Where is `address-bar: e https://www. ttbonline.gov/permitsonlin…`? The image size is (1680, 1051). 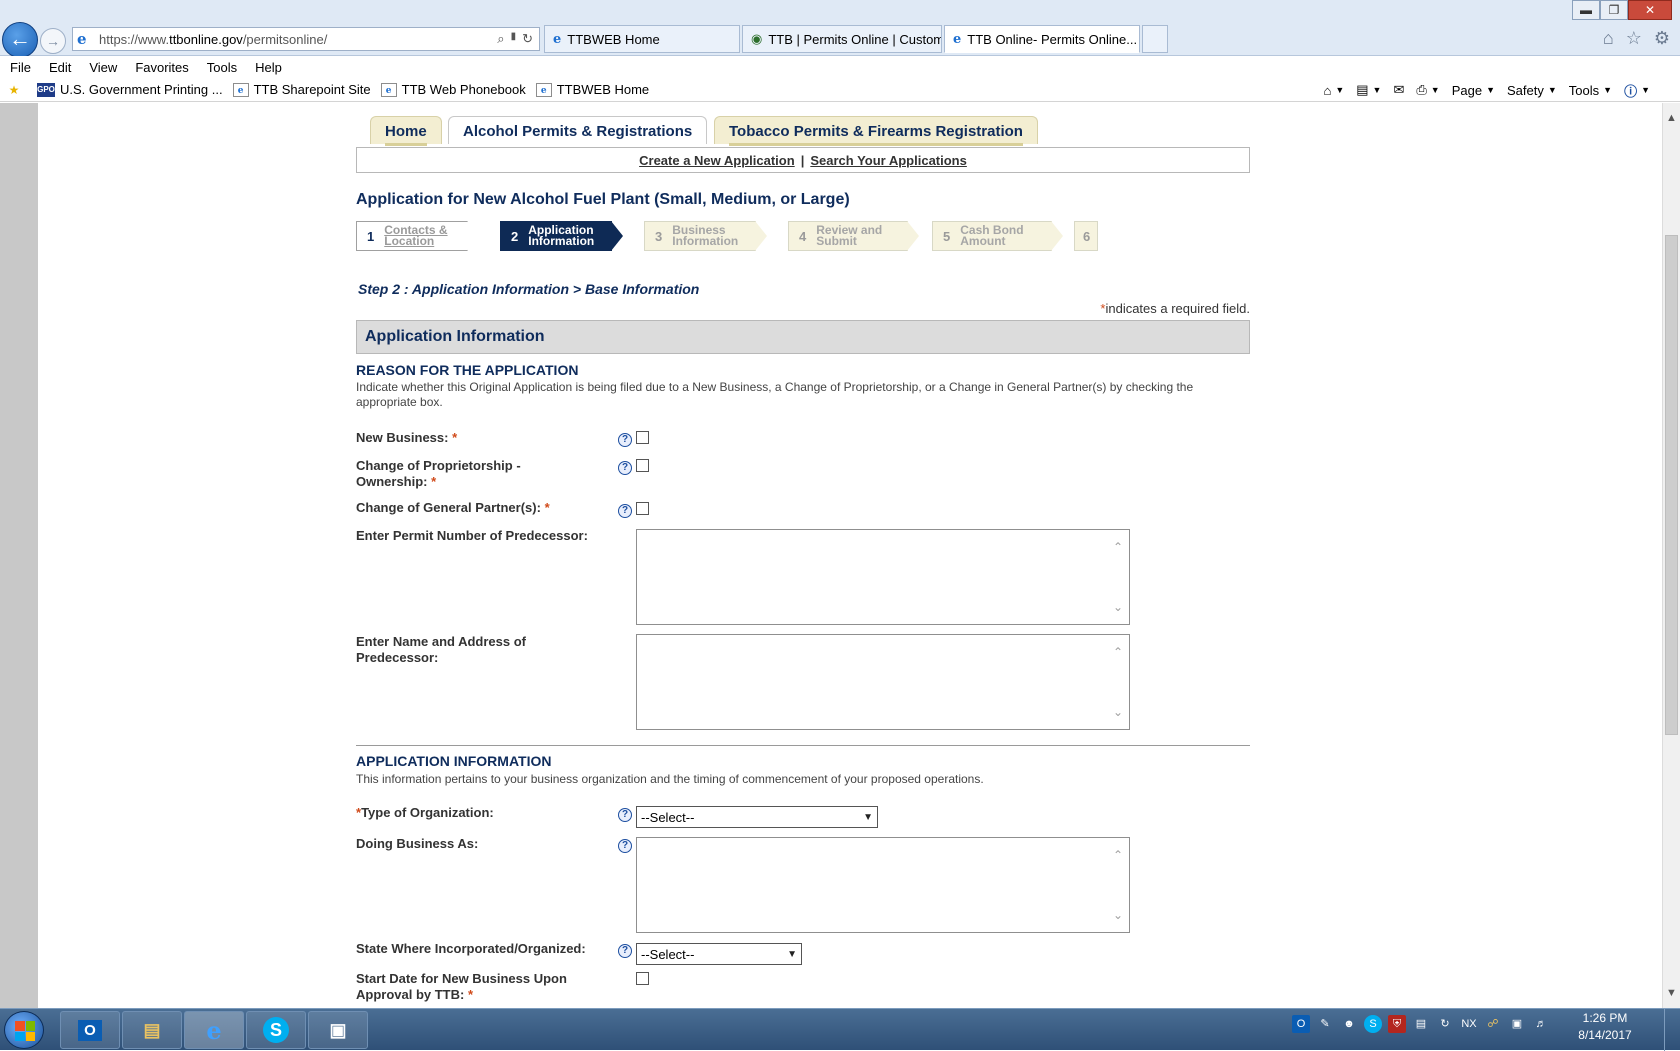
address-bar: e https://www. ttbonline.gov/permitsonlin… is located at coordinates (306, 39).